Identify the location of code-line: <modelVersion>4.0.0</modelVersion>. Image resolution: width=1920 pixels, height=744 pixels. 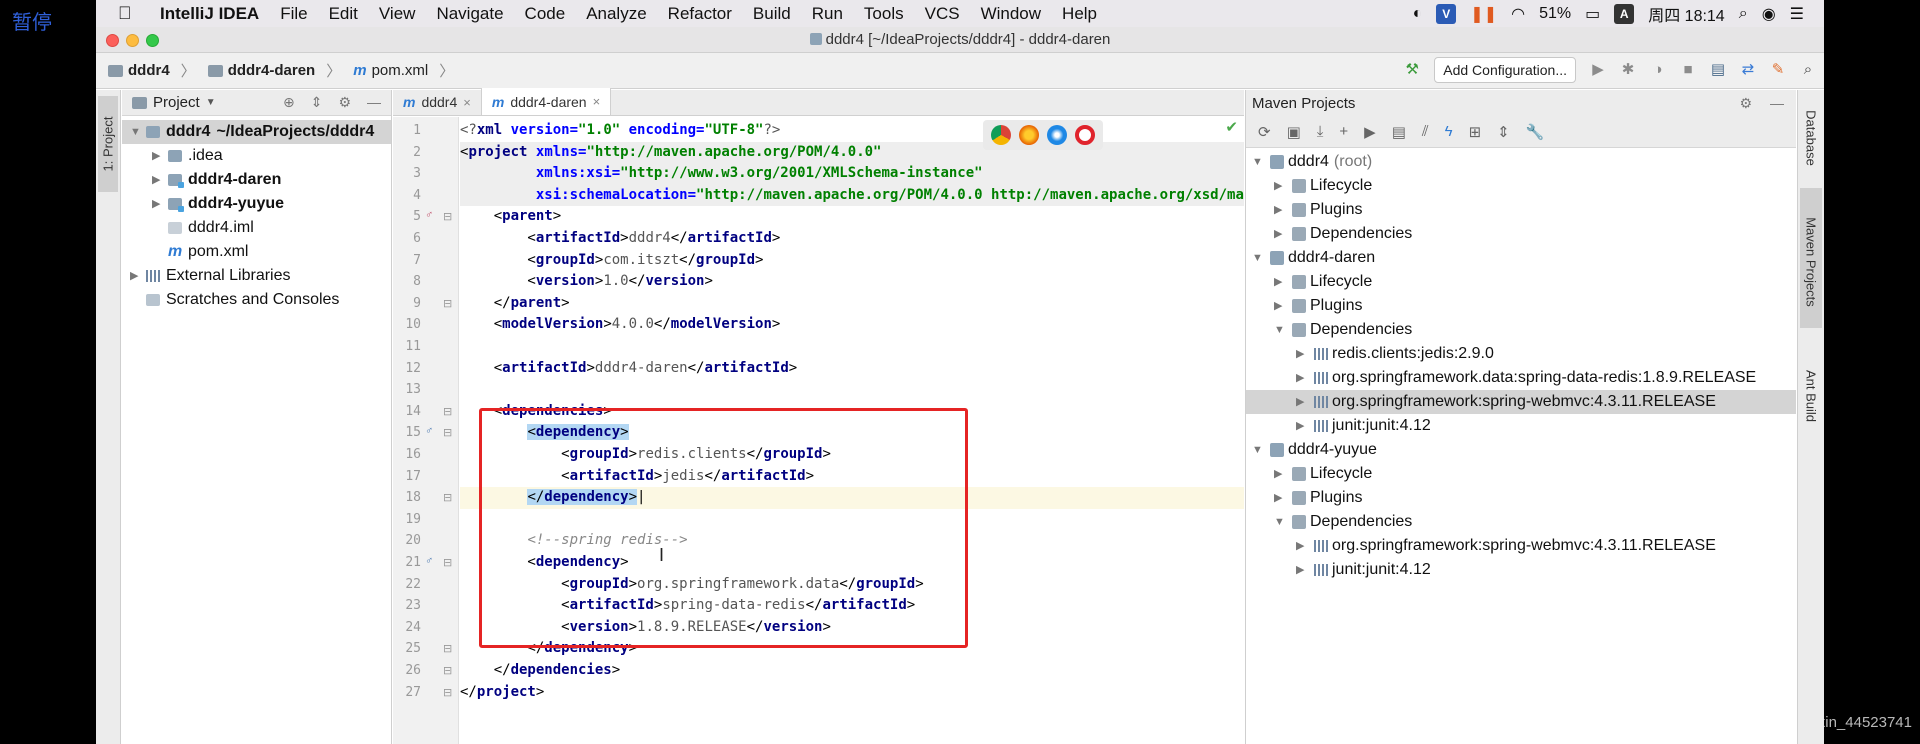
(852, 325).